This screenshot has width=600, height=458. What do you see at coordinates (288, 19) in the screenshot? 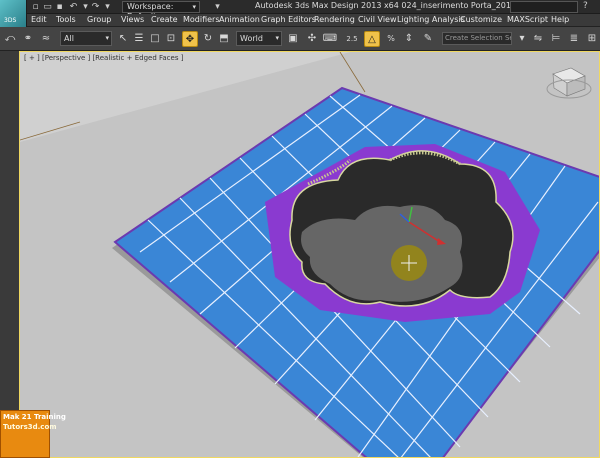
I see `menu-graph-editors: Graph Editors` at bounding box center [288, 19].